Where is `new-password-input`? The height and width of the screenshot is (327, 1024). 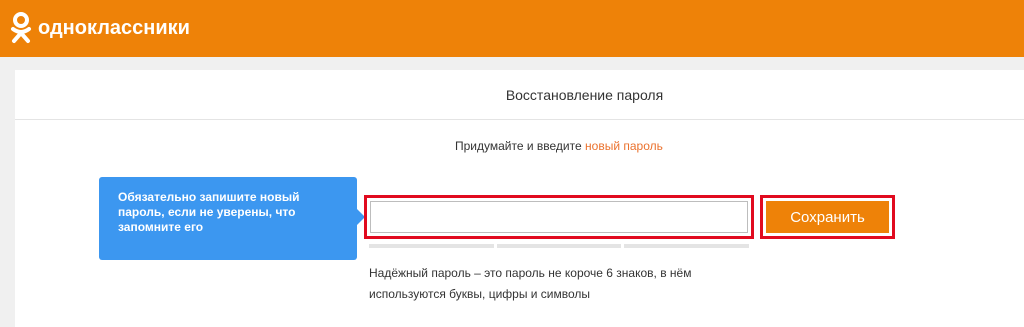
new-password-input is located at coordinates (559, 217).